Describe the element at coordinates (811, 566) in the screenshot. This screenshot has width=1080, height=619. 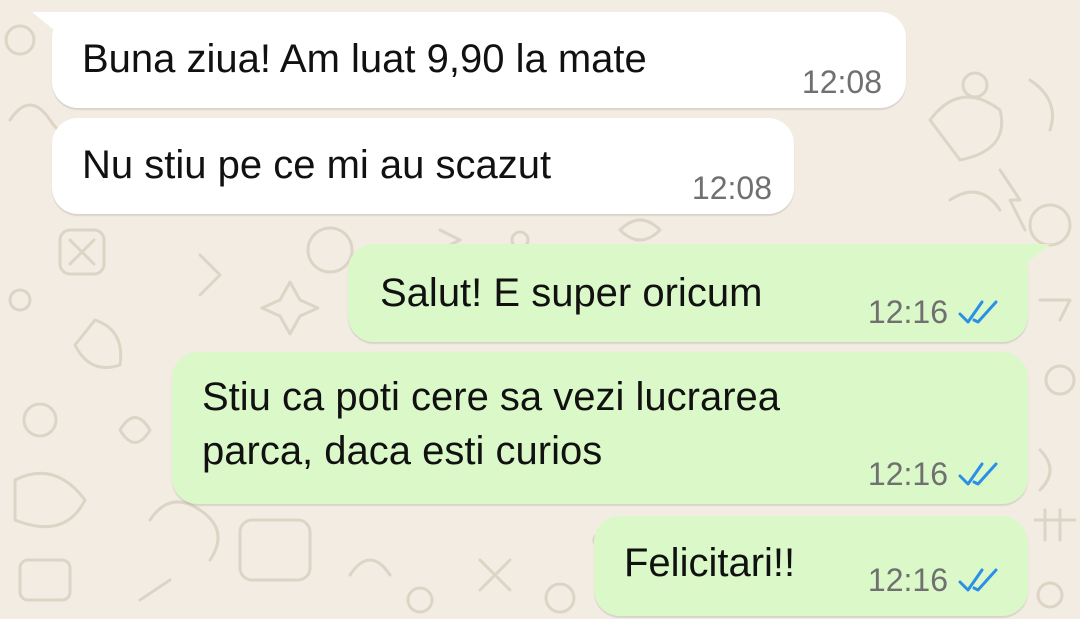
I see `message-outgoing: Felicitari!! 12:16` at that location.